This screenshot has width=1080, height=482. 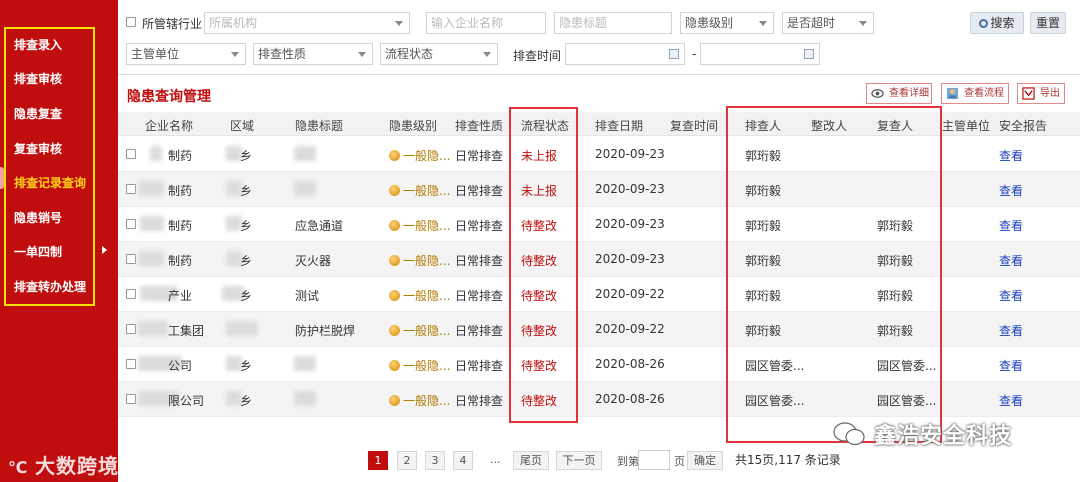 I want to click on reset-button: 重置, so click(x=1048, y=23).